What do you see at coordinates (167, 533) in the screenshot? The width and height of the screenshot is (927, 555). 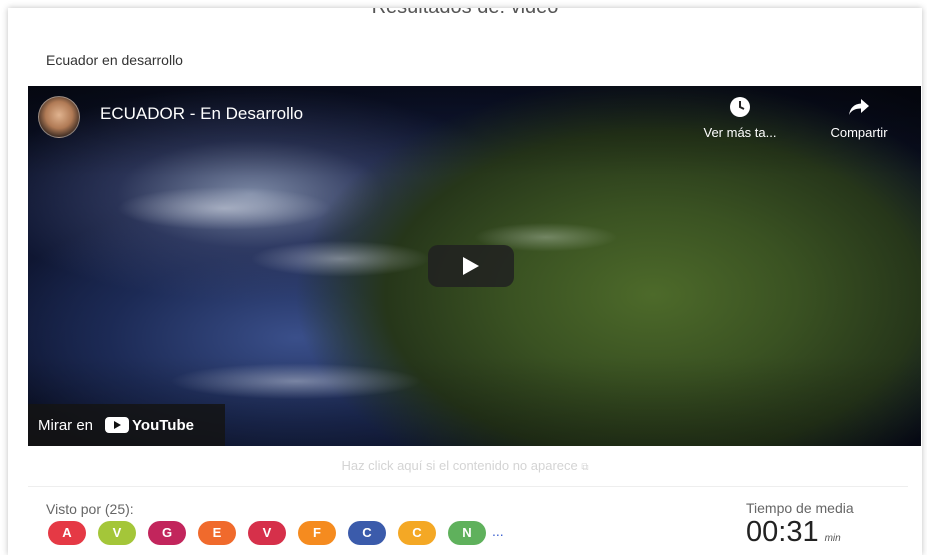 I see `viewer-avatar: G` at bounding box center [167, 533].